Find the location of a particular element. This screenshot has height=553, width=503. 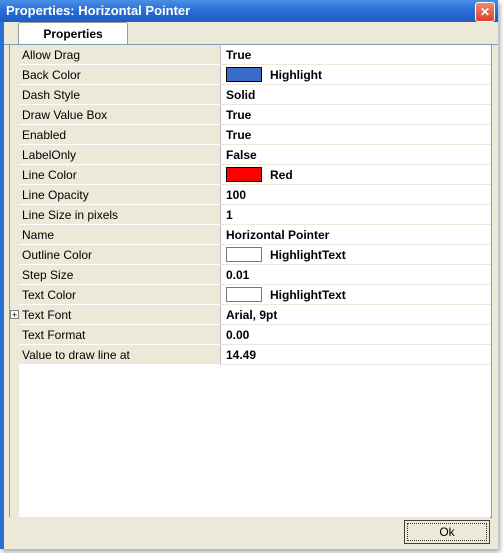

property-value: 100 is located at coordinates (356, 195).